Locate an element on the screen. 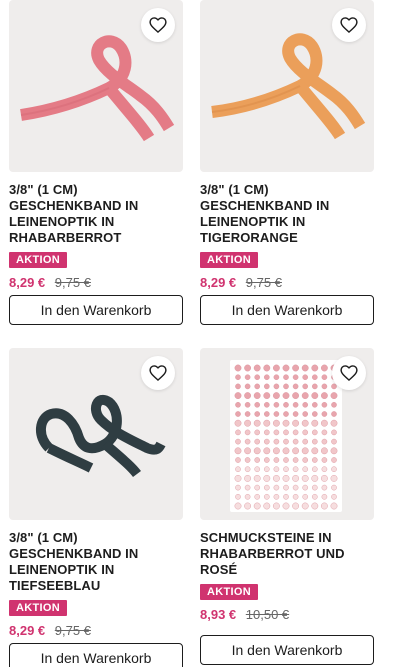 This screenshot has width=400, height=667. price-row: 8,93 € 10,50 € is located at coordinates (287, 615).